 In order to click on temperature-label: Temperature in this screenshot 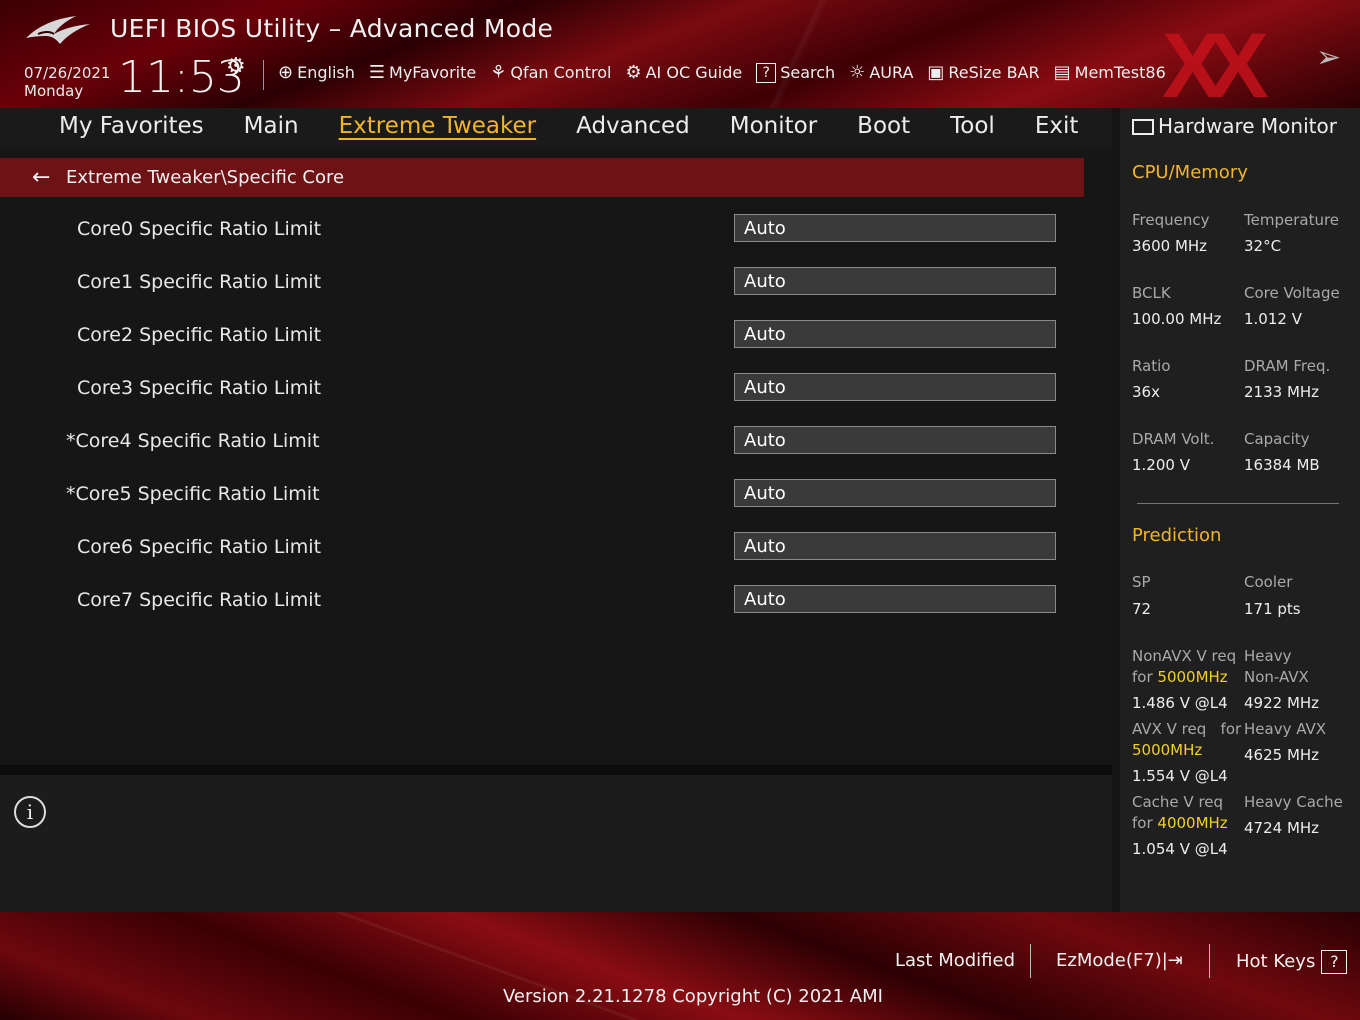, I will do `click(1292, 220)`.